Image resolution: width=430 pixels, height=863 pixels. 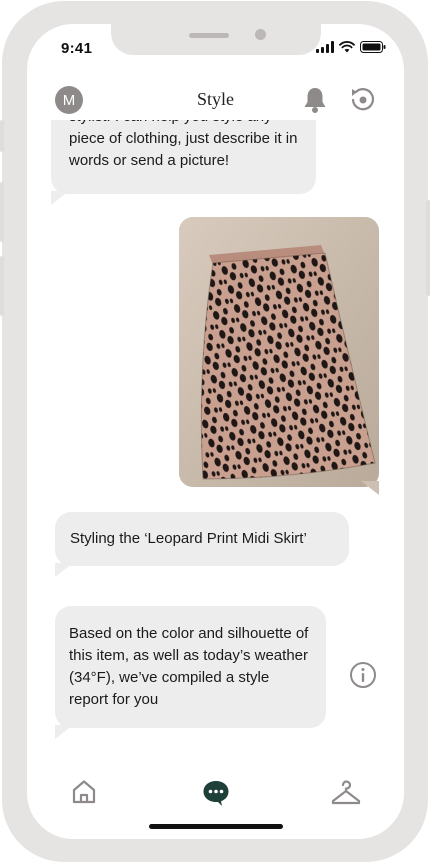 What do you see at coordinates (188, 538) in the screenshot?
I see `message-text: Styling the ‘Leopard Print Midi Skirt’` at bounding box center [188, 538].